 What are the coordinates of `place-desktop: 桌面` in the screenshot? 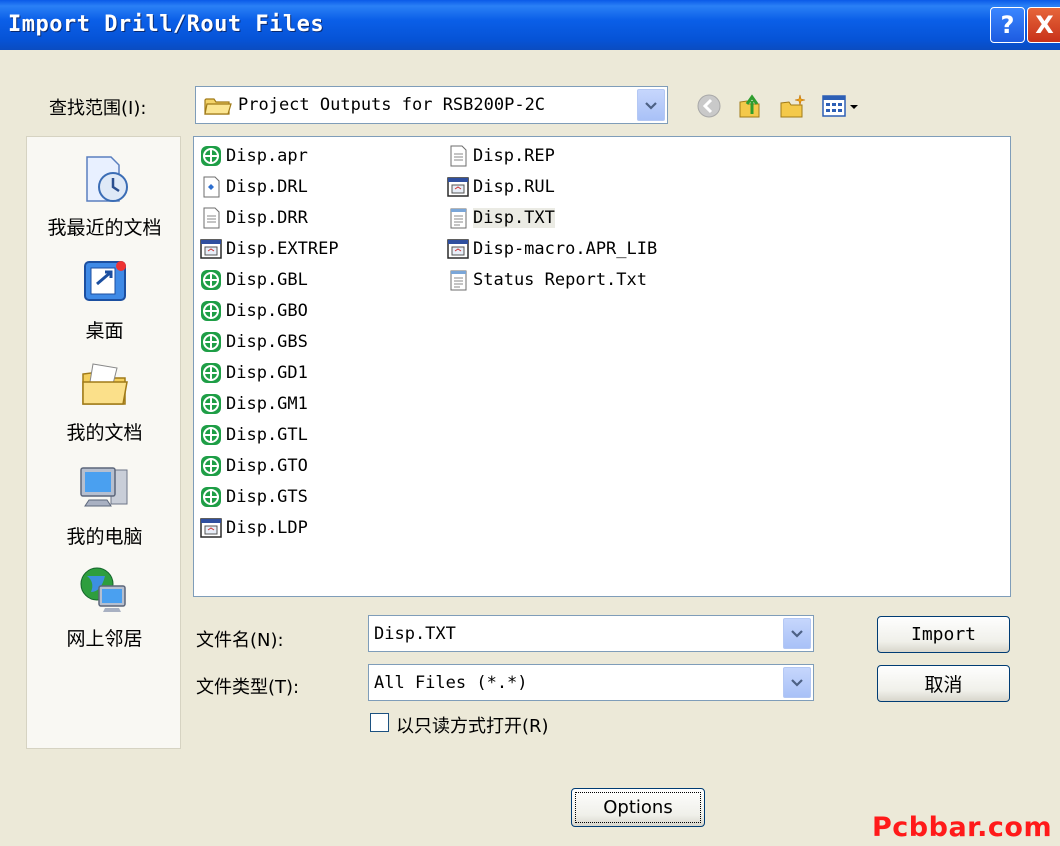 It's located at (104, 298).